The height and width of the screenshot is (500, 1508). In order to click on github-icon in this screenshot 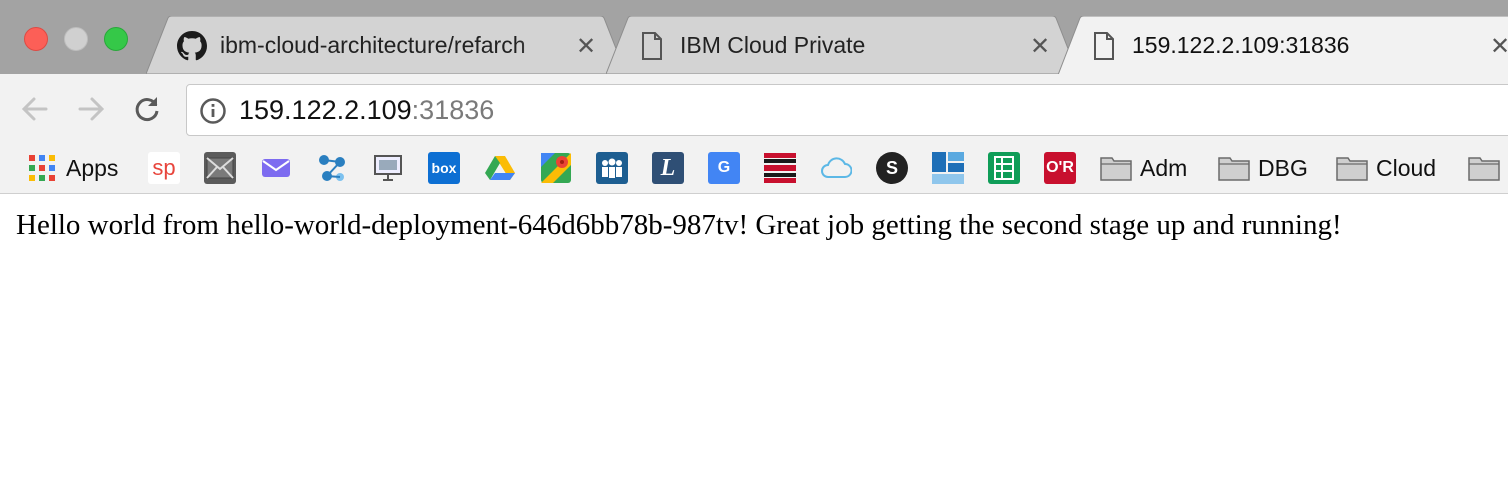, I will do `click(192, 46)`.